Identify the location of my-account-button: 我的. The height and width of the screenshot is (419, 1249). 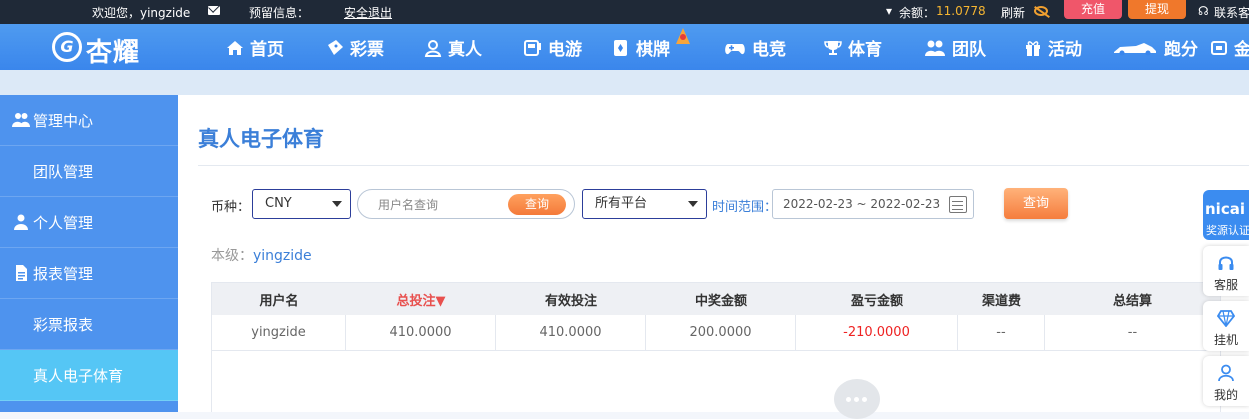
(1226, 381).